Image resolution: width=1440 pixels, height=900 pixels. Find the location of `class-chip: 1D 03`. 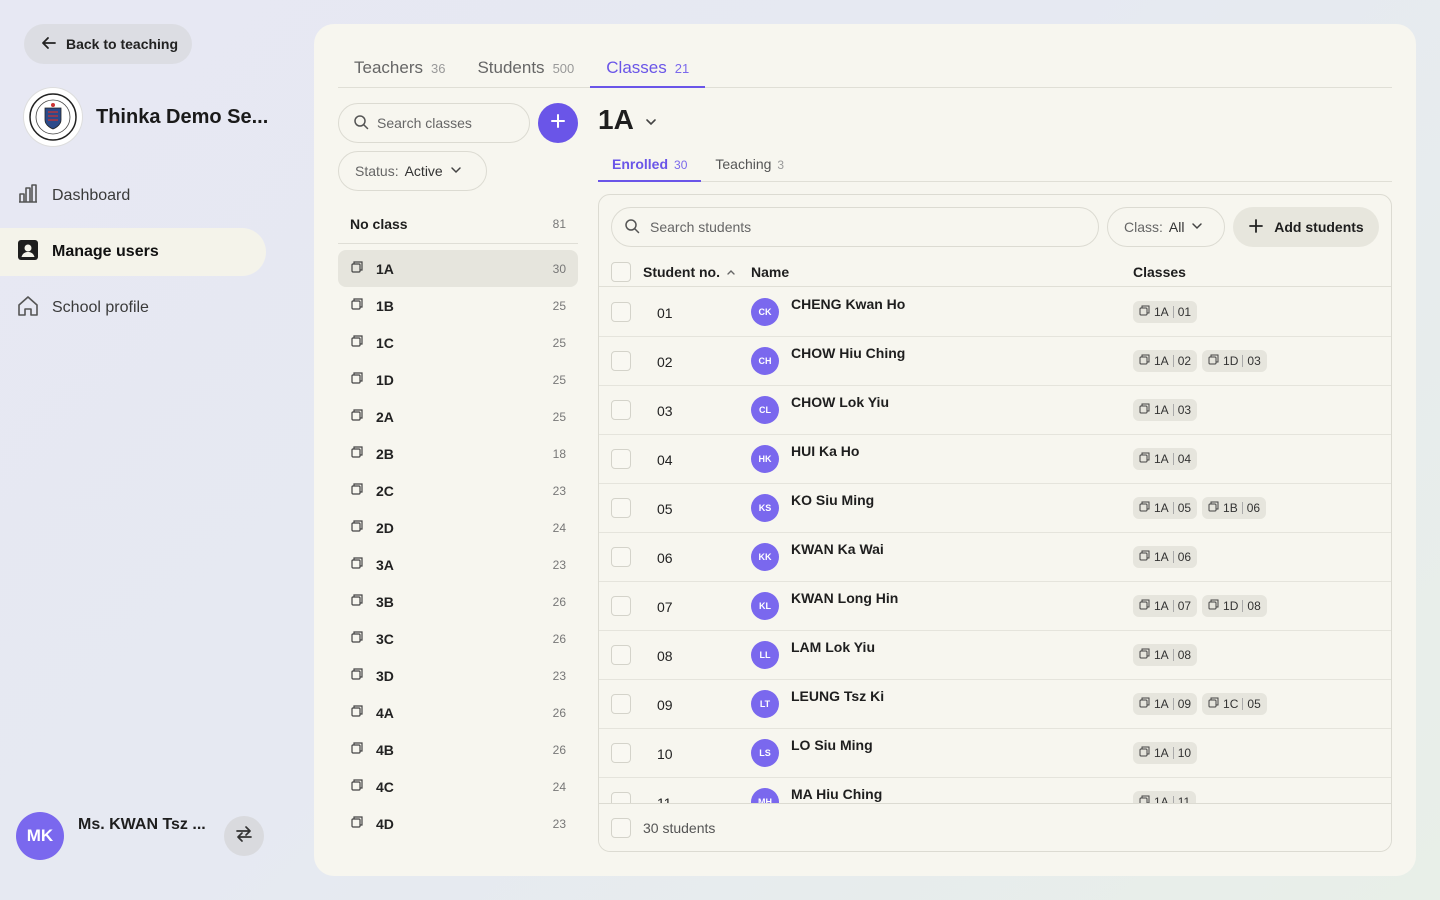

class-chip: 1D 03 is located at coordinates (1234, 361).